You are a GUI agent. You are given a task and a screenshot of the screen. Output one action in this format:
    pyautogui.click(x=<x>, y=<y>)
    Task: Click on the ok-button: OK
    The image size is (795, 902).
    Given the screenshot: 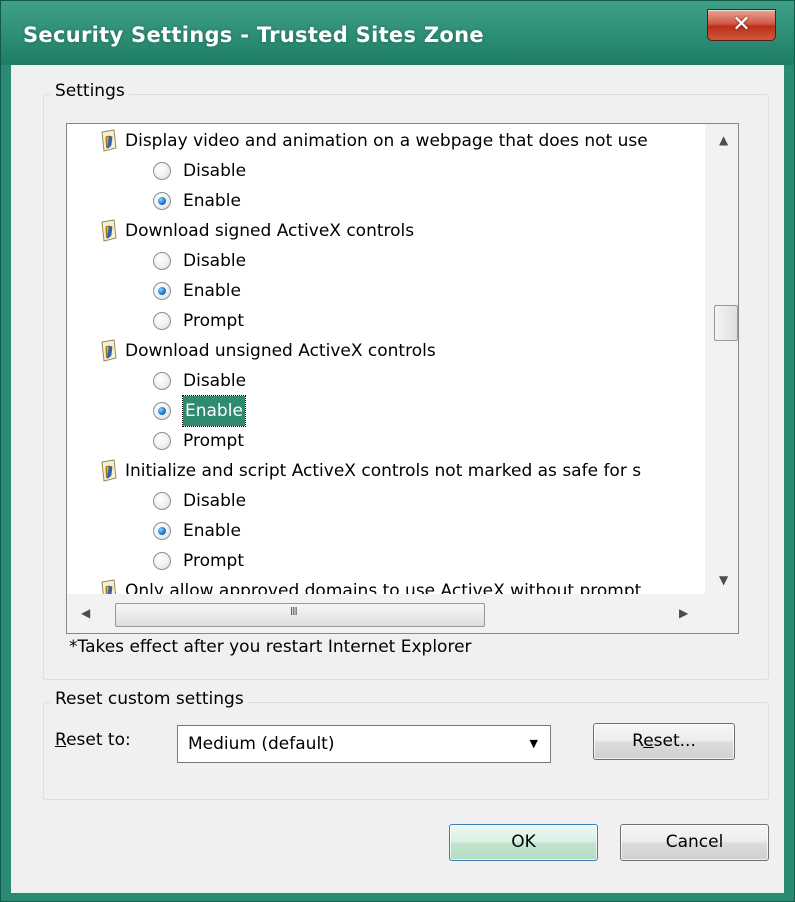 What is the action you would take?
    pyautogui.click(x=523, y=842)
    